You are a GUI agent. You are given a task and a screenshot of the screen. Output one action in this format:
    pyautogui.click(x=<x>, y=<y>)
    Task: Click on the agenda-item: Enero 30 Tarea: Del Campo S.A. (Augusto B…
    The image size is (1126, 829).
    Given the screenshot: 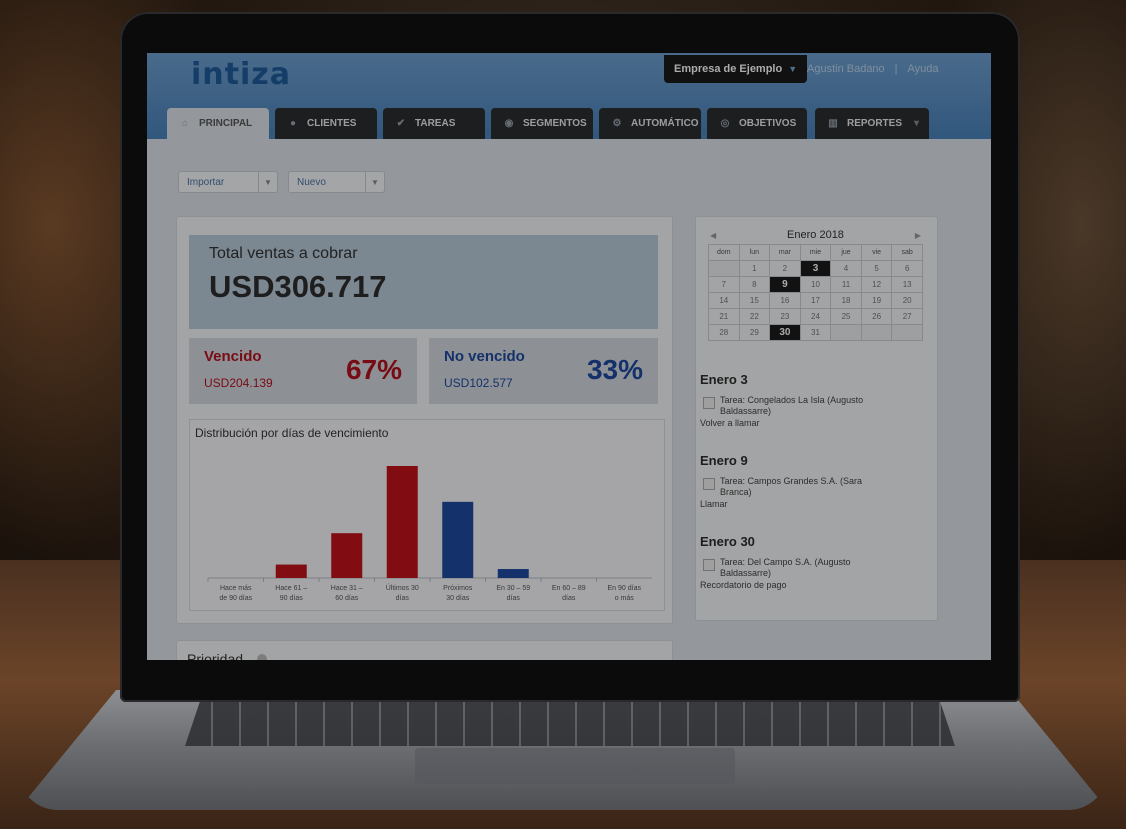 What is the action you would take?
    pyautogui.click(x=815, y=562)
    